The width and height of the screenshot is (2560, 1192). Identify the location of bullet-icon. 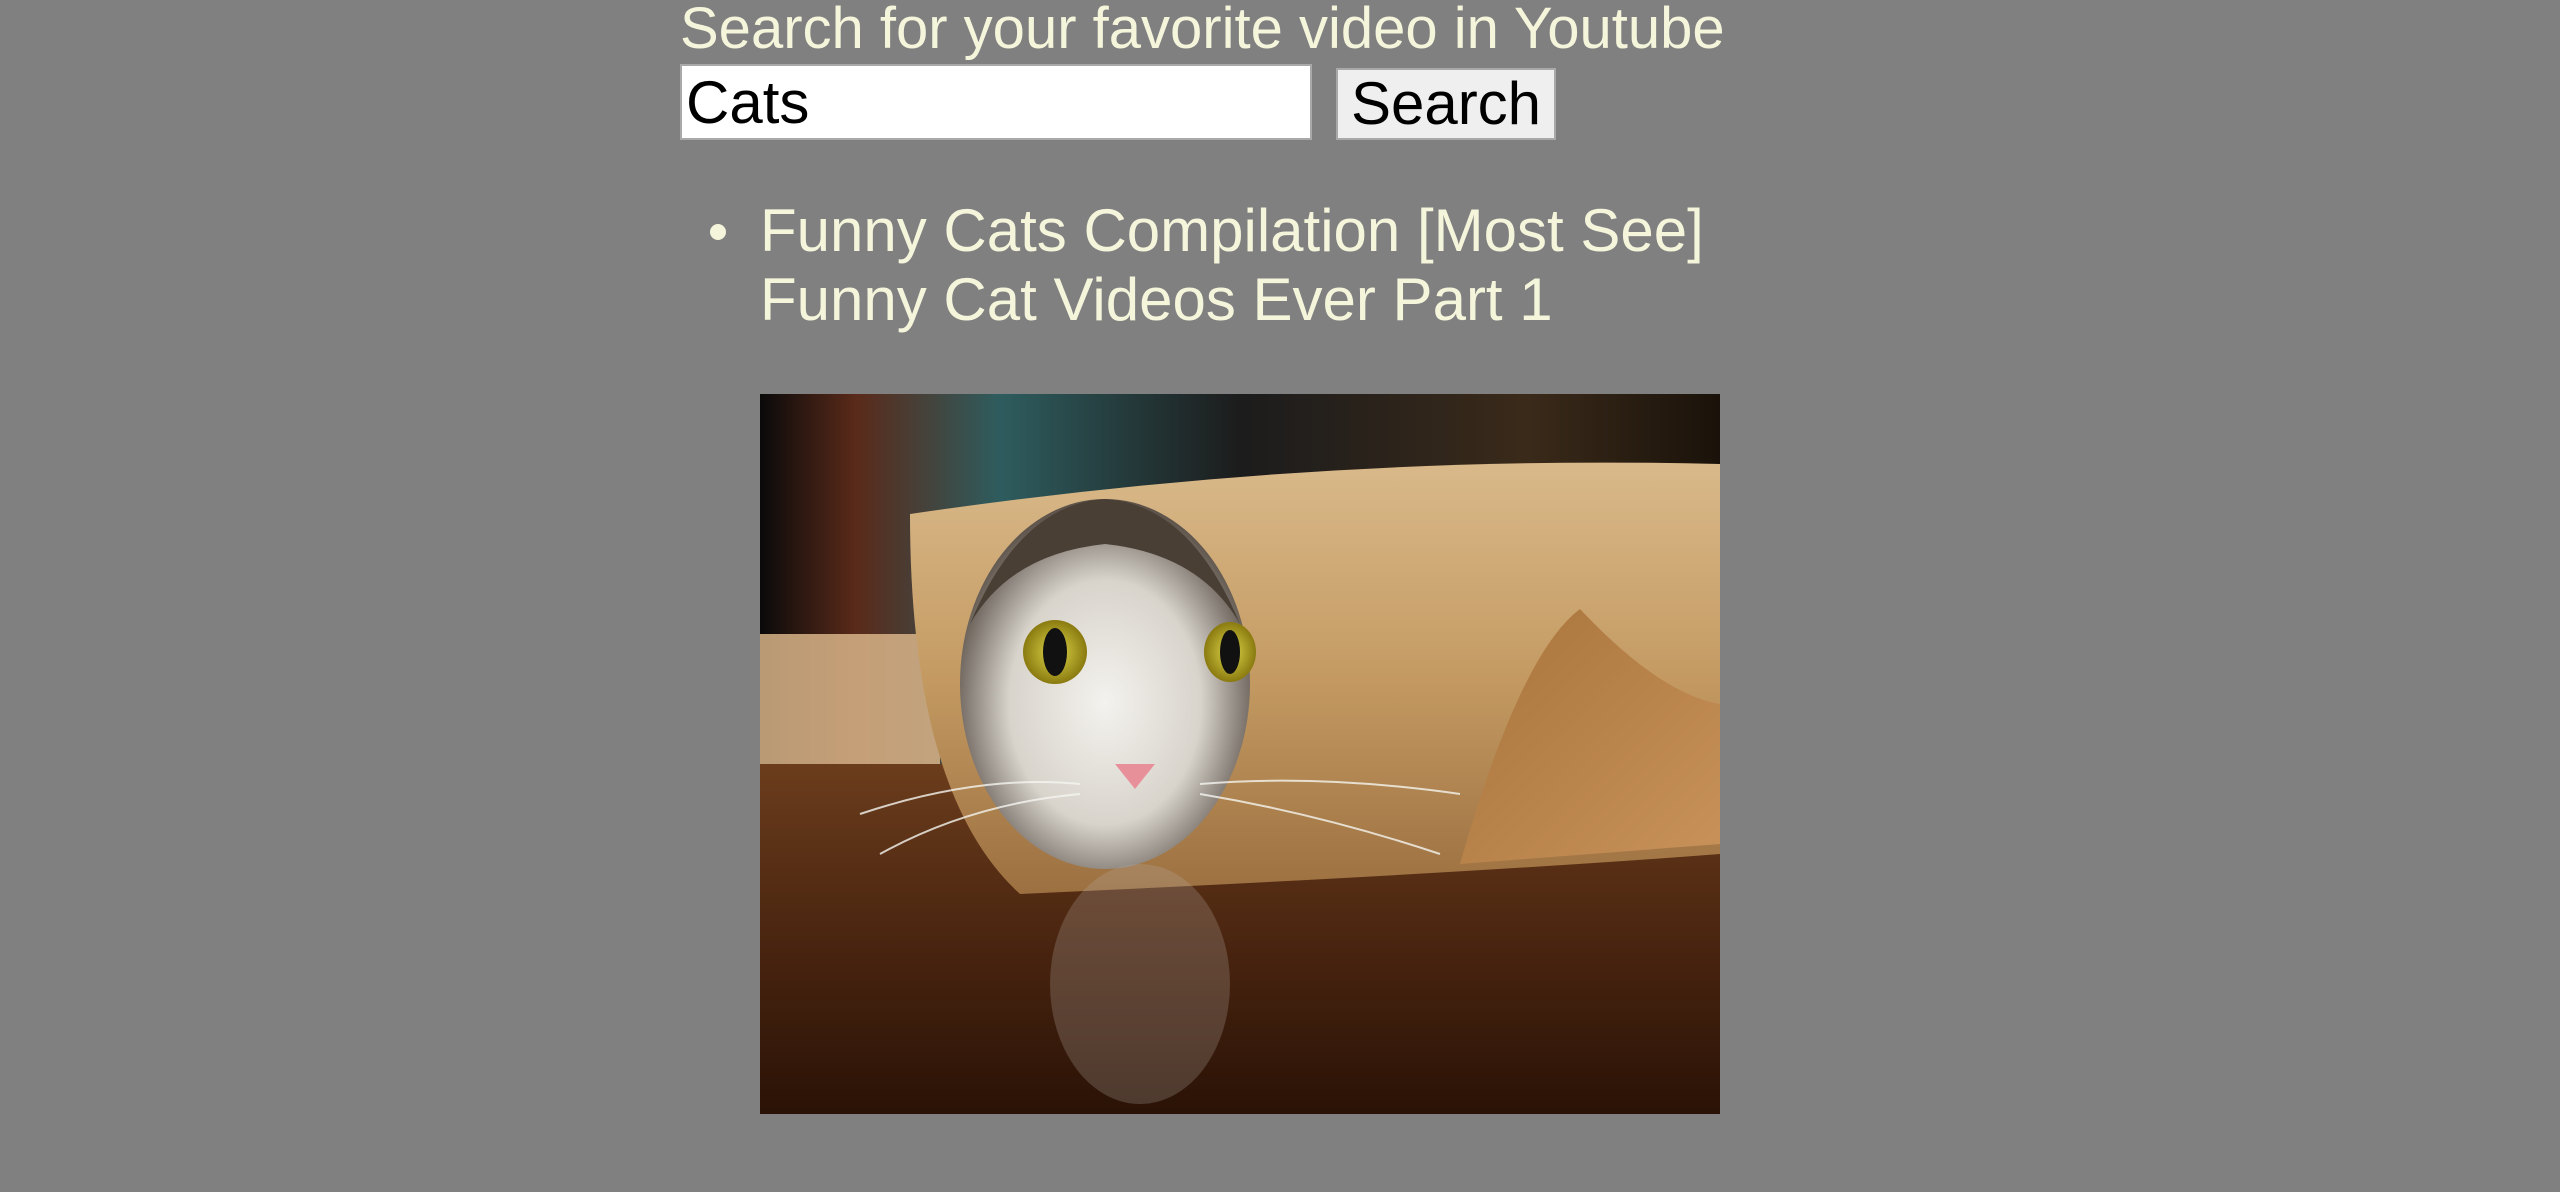
(718, 232).